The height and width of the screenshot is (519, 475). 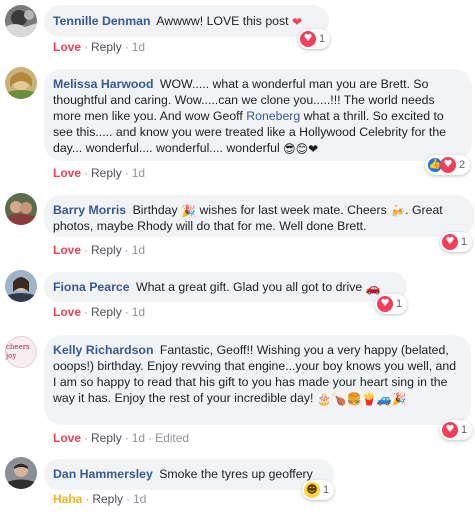 I want to click on comment-bubble: Tennille Denman Awwww! LOVE this post ❤, so click(x=186, y=21).